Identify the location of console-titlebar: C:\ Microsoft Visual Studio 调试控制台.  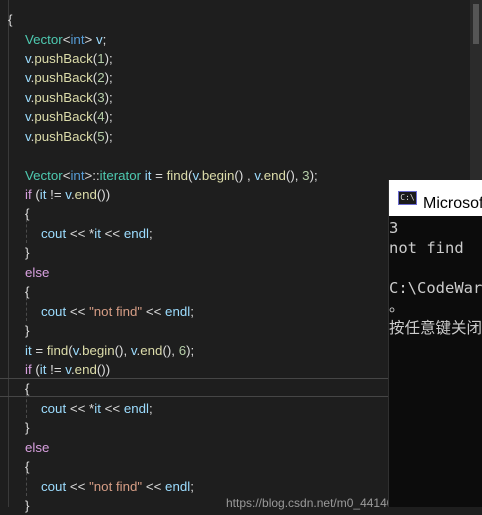
(435, 198).